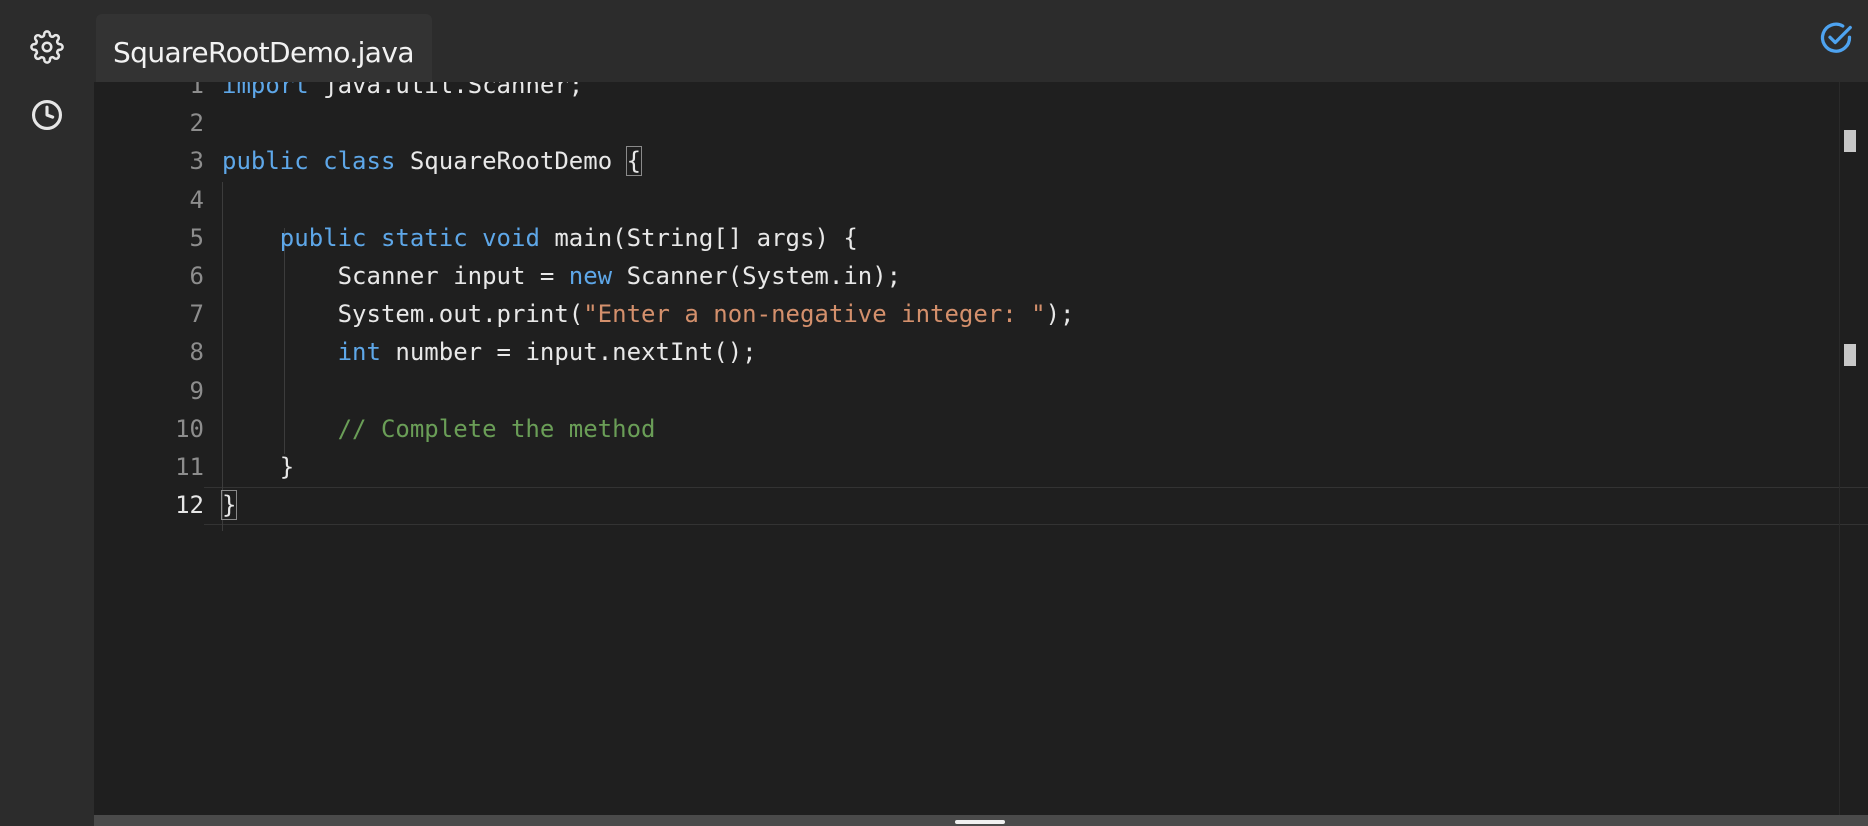 This screenshot has height=826, width=1868. I want to click on tab-label: SquareRootDemo.java, so click(263, 52).